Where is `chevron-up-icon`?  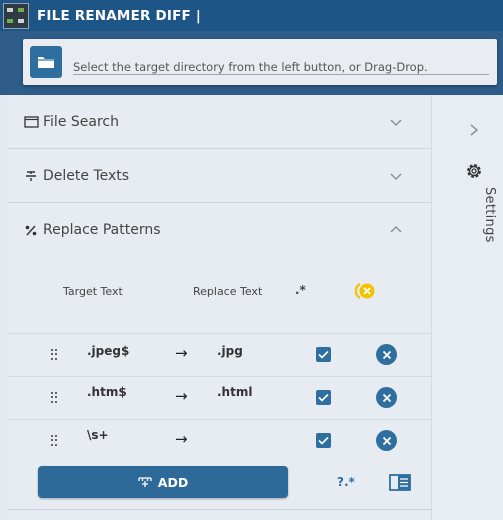
chevron-up-icon is located at coordinates (396, 230).